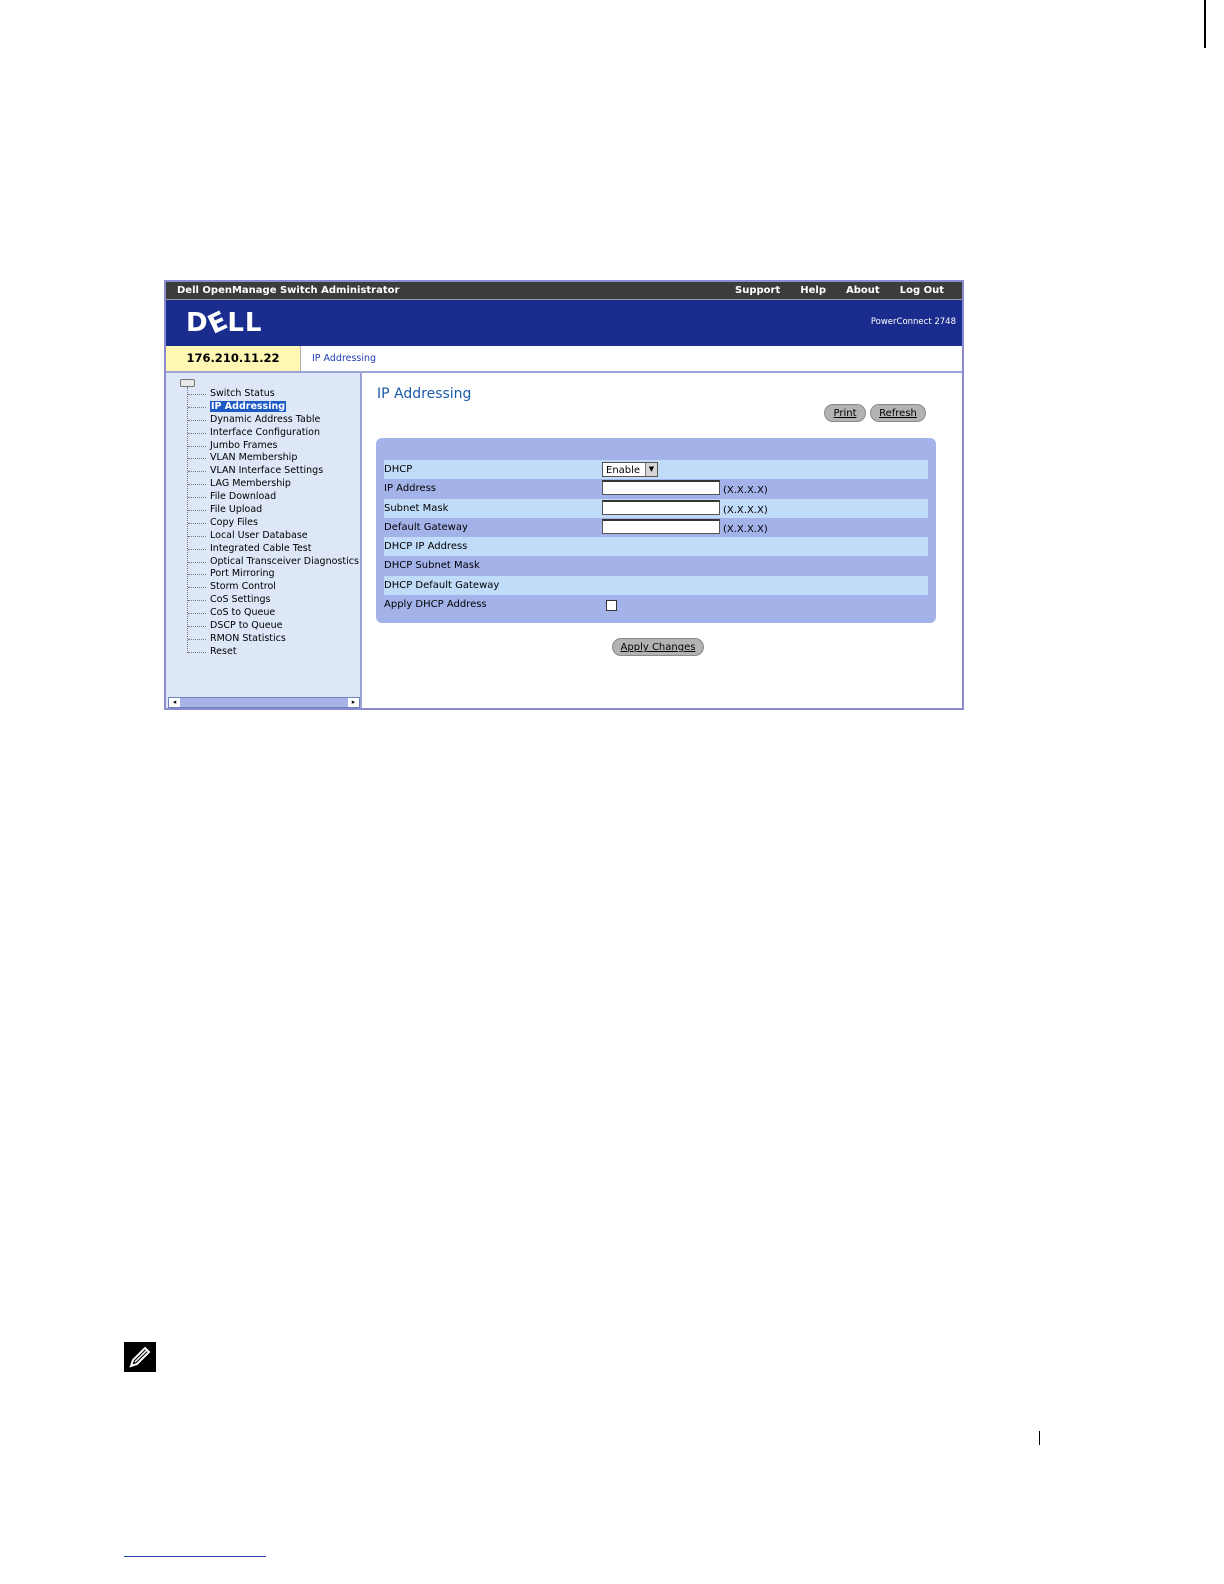 The image size is (1224, 1584). What do you see at coordinates (813, 290) in the screenshot?
I see `help-link: Help` at bounding box center [813, 290].